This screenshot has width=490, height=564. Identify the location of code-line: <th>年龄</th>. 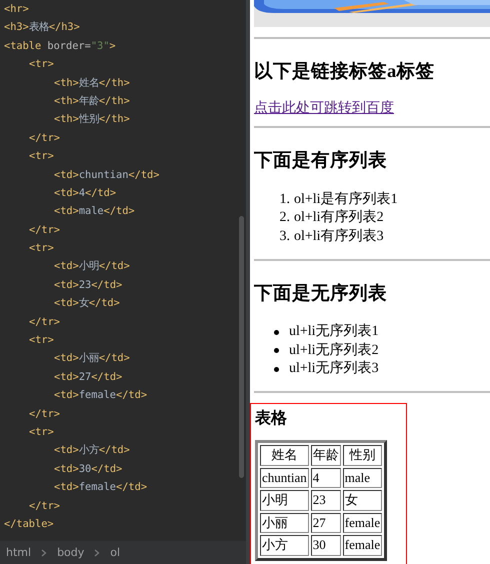
(92, 101).